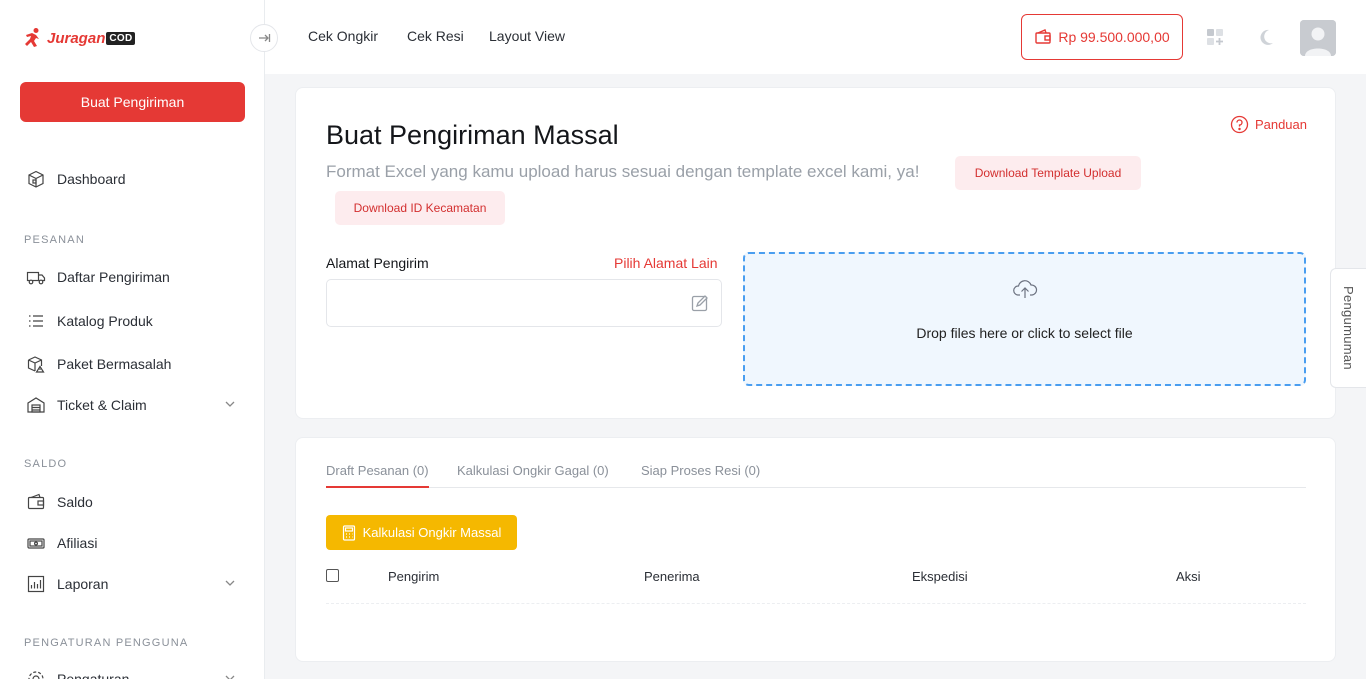  What do you see at coordinates (133, 179) in the screenshot?
I see `sidebar-item-dashboard: Dashboard` at bounding box center [133, 179].